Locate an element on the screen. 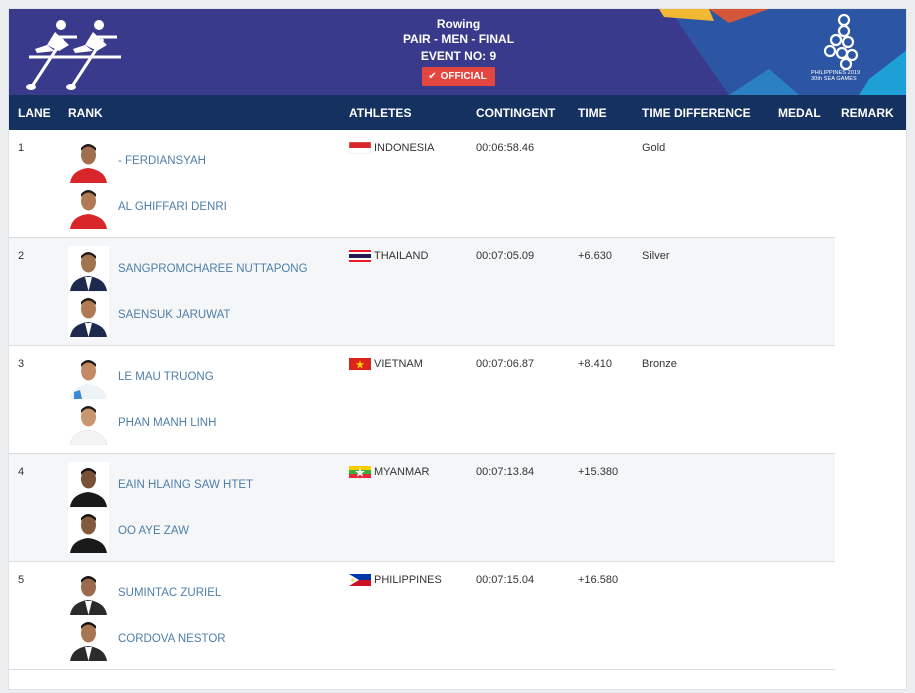 Image resolution: width=915 pixels, height=693 pixels. contingent: PHILIPPINES is located at coordinates (395, 580).